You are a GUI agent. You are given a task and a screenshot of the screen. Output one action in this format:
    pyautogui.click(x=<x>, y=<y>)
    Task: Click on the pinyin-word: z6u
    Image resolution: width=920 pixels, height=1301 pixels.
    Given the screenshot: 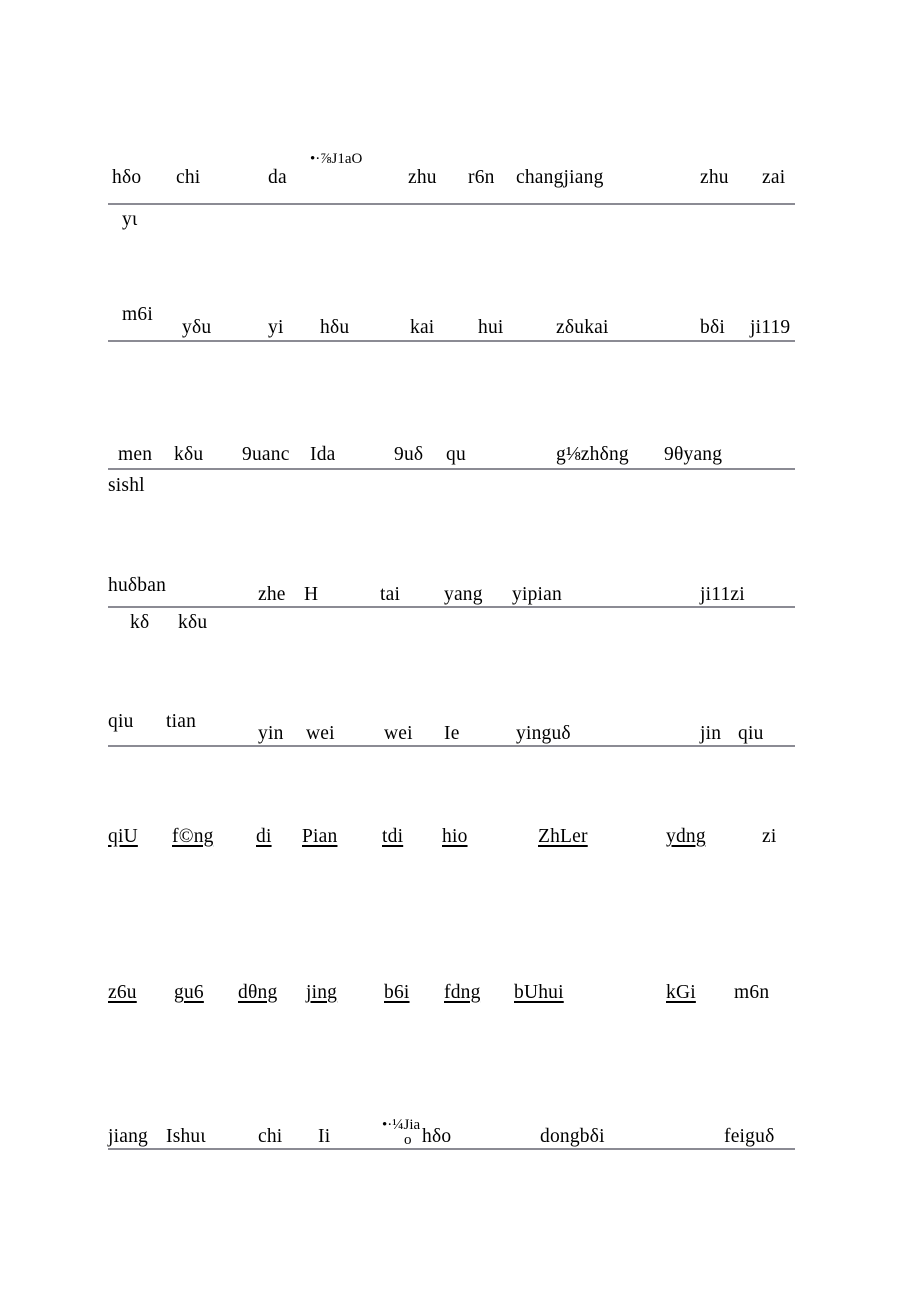 What is the action you would take?
    pyautogui.click(x=122, y=992)
    